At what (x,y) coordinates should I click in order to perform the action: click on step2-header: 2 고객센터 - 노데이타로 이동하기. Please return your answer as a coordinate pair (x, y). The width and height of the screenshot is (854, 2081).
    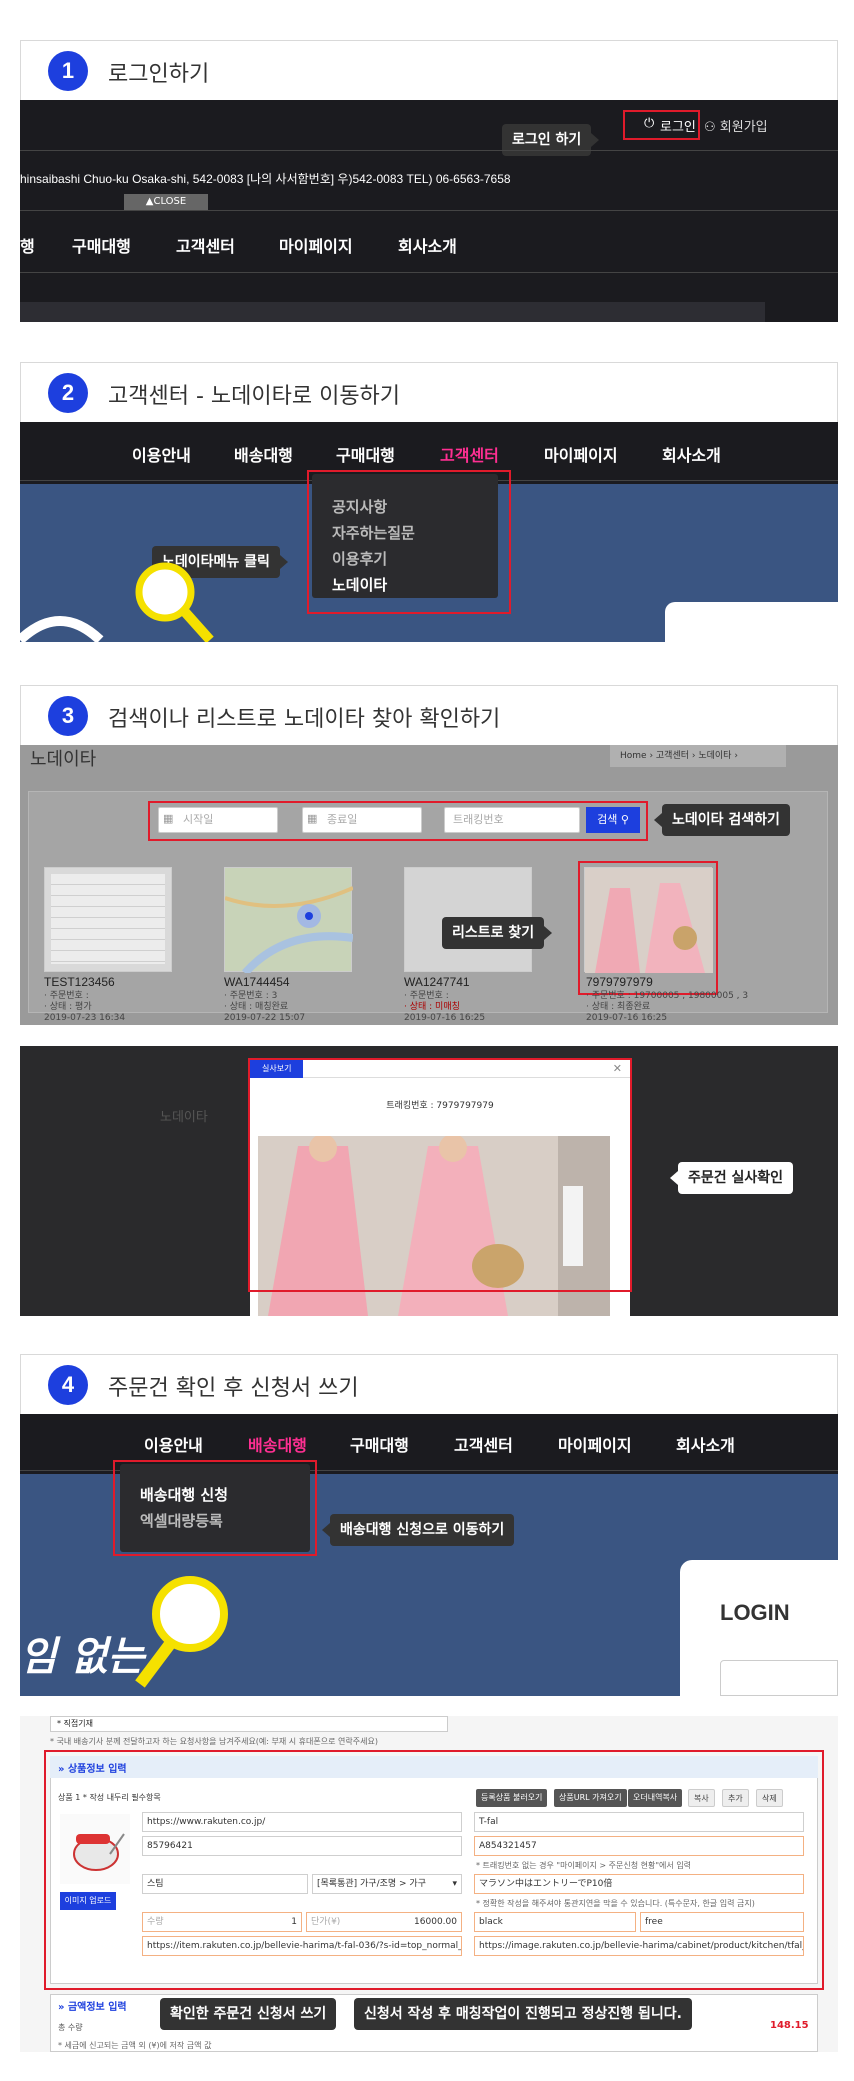
    Looking at the image, I should click on (429, 392).